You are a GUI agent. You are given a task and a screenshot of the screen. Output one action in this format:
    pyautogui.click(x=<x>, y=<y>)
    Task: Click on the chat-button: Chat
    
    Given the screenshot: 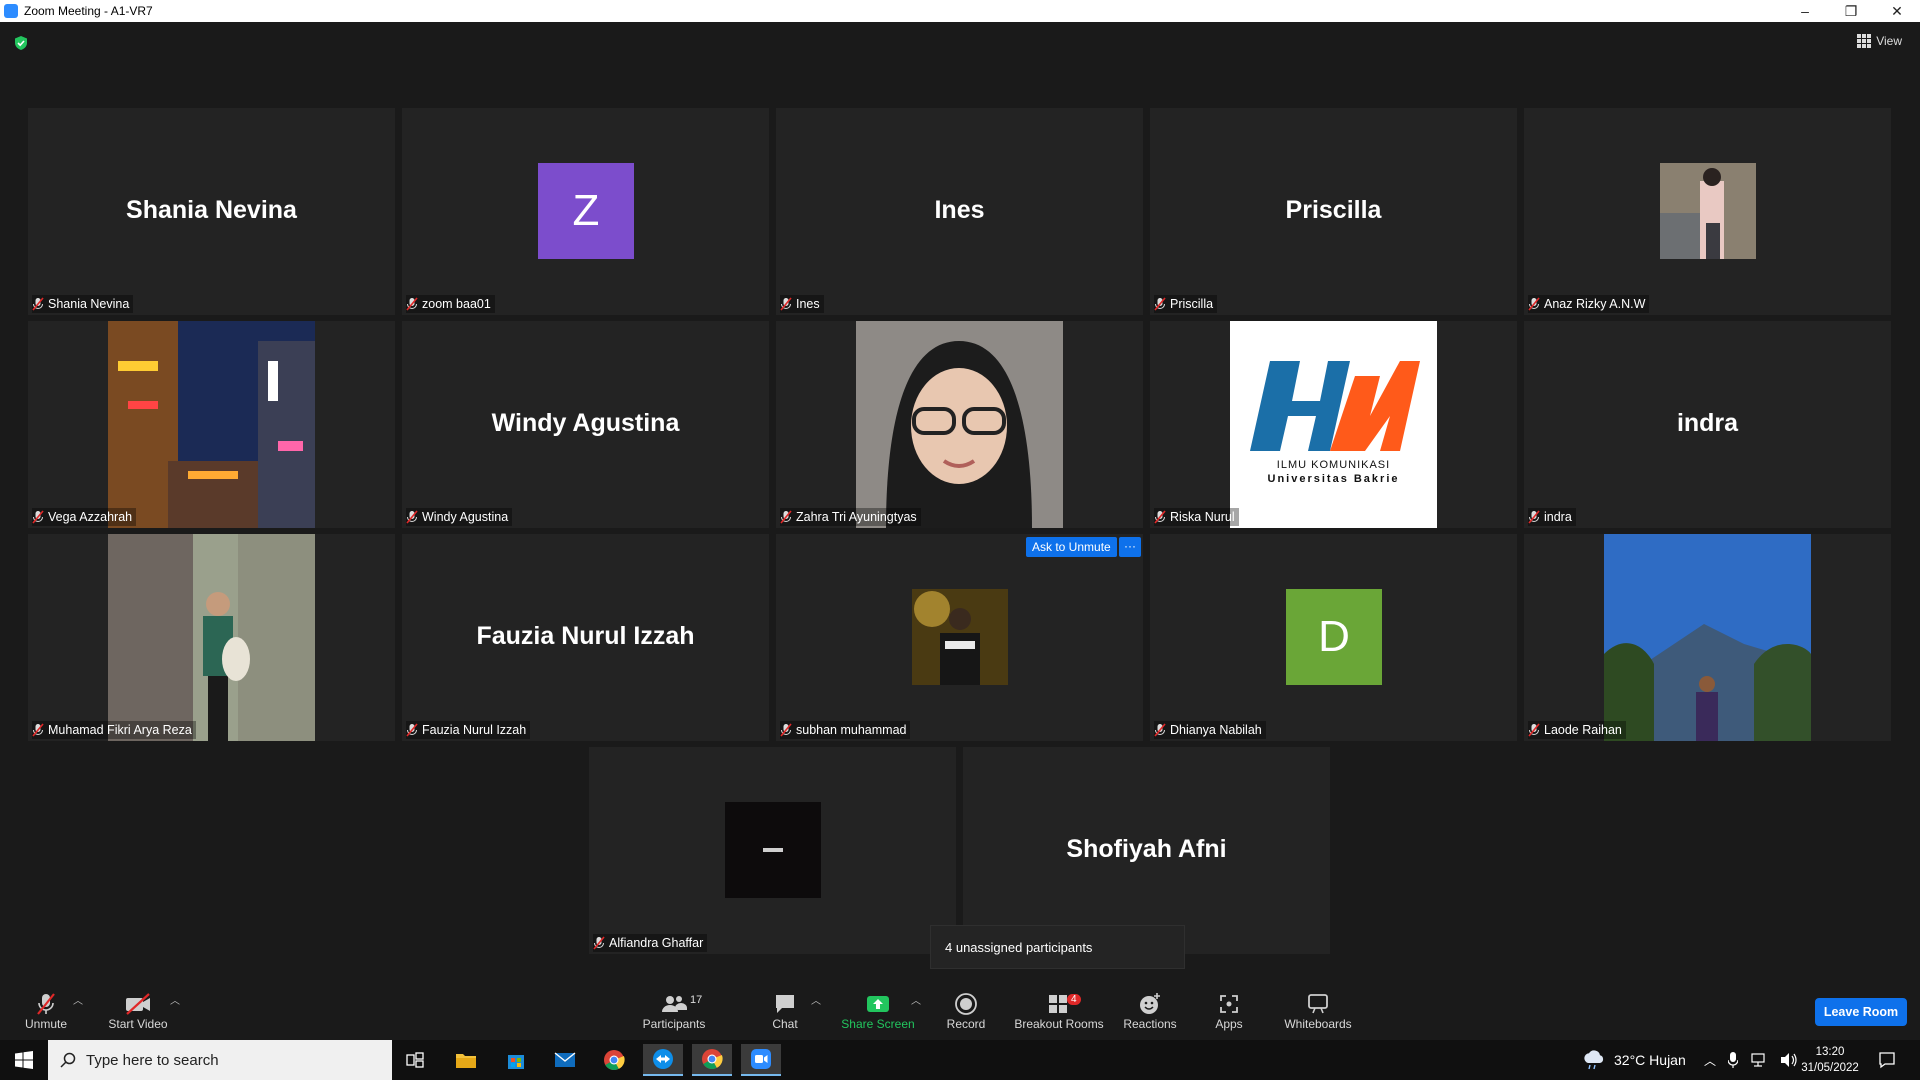 What is the action you would take?
    pyautogui.click(x=785, y=1011)
    